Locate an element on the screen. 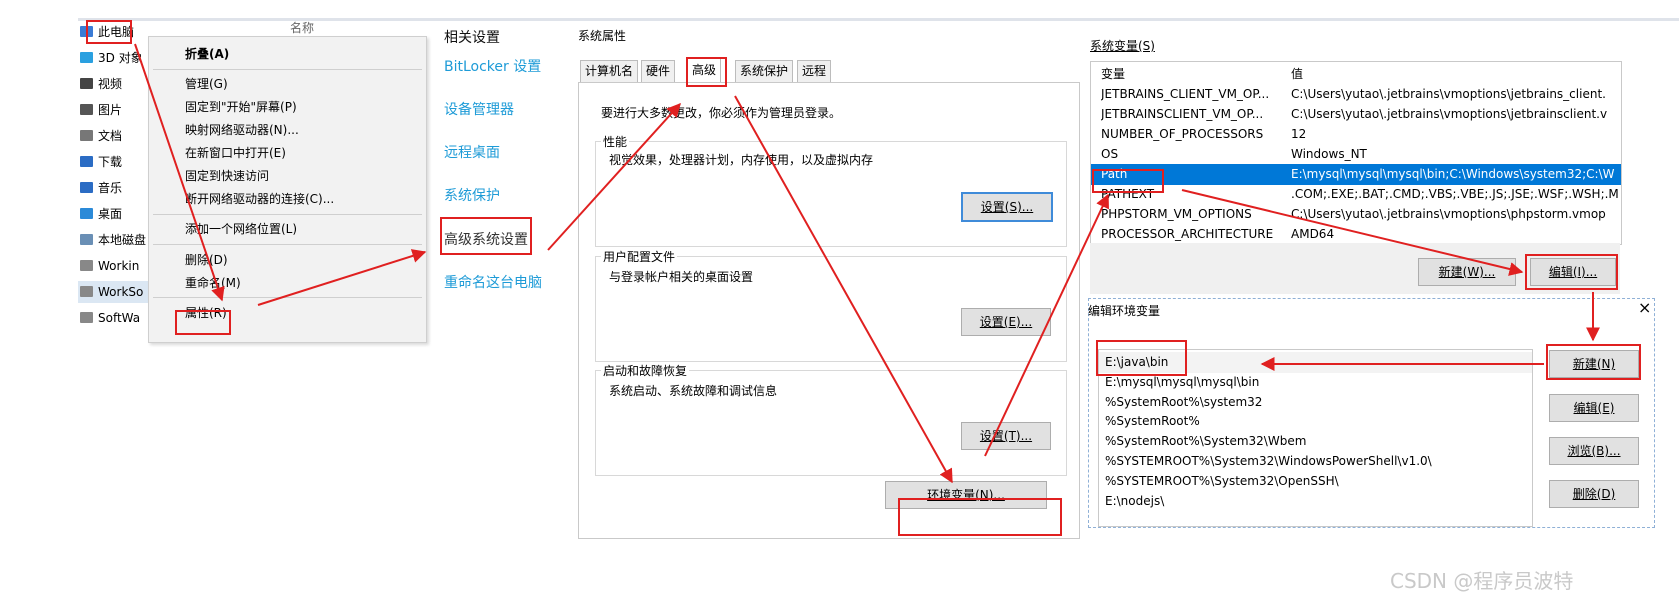 Image resolution: width=1679 pixels, height=609 pixels. watermark: CSDN @程序员波特 is located at coordinates (1482, 581).